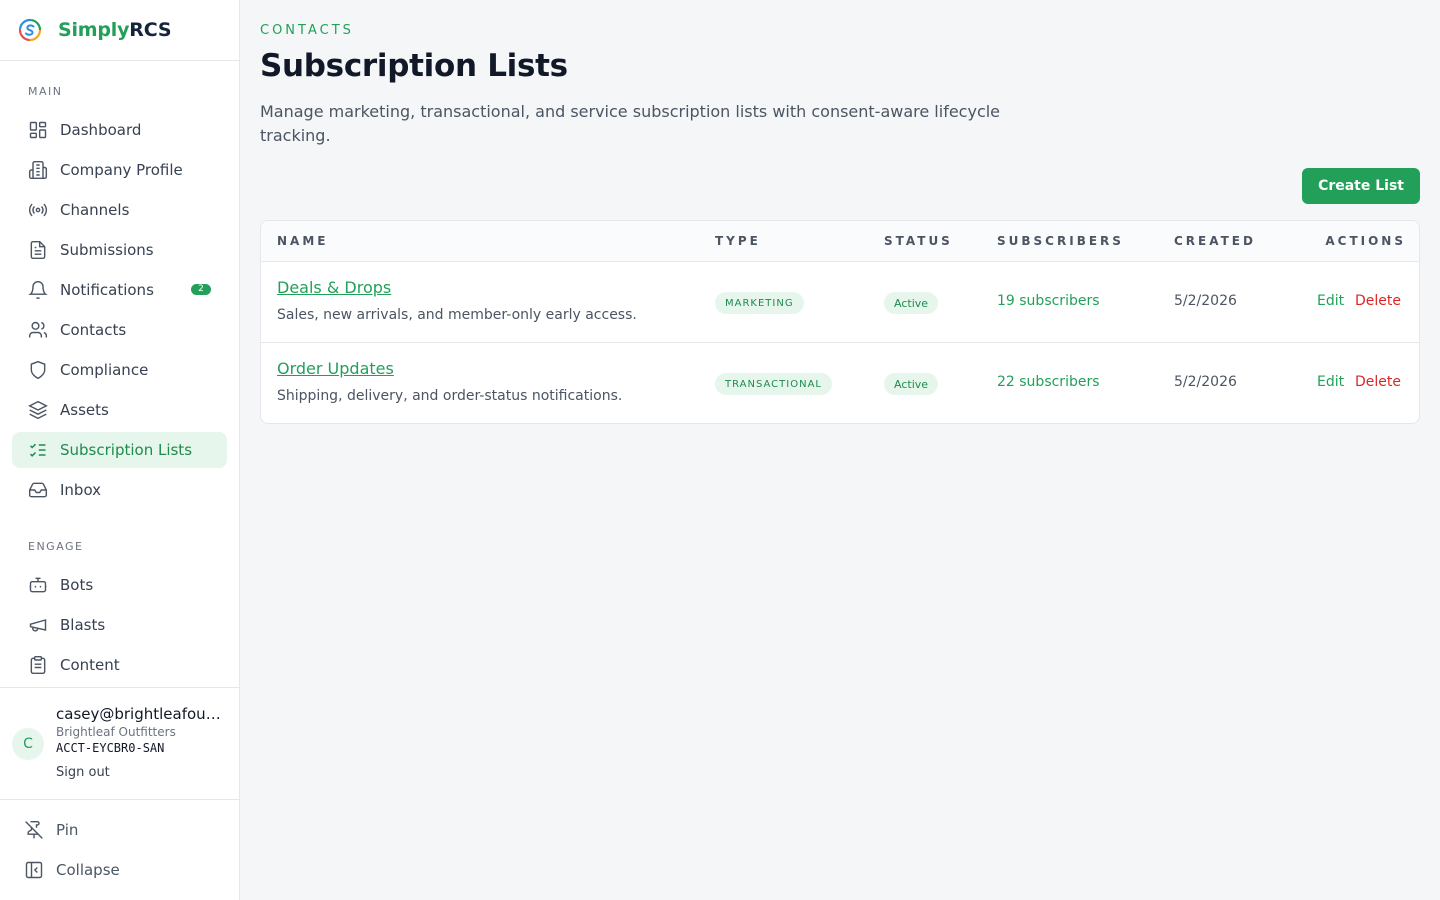  I want to click on list-type-badge: MARKETING, so click(759, 303).